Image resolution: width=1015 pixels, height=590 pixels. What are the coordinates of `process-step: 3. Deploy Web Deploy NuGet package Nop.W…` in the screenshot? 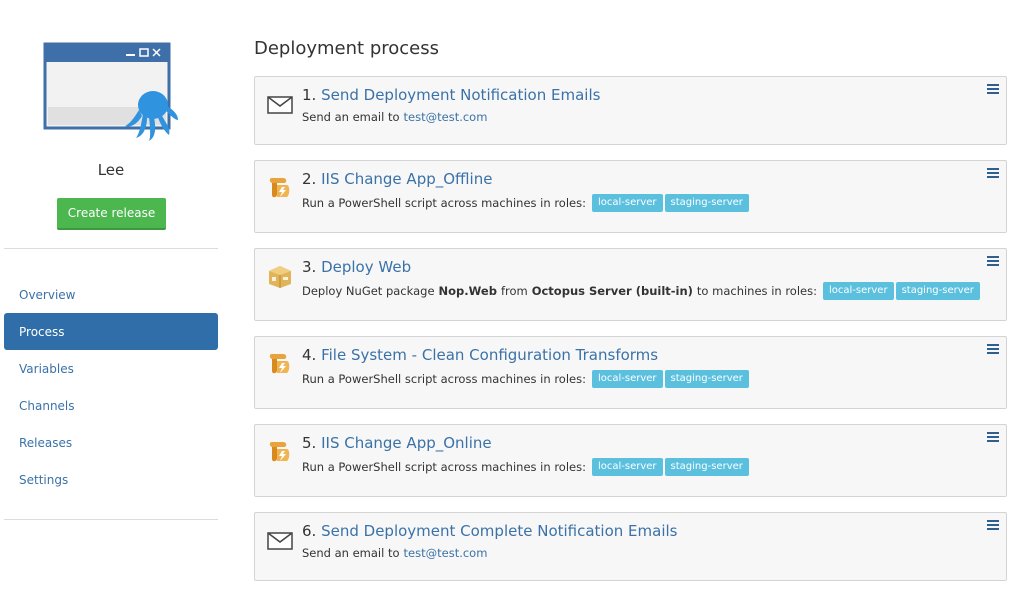 It's located at (630, 284).